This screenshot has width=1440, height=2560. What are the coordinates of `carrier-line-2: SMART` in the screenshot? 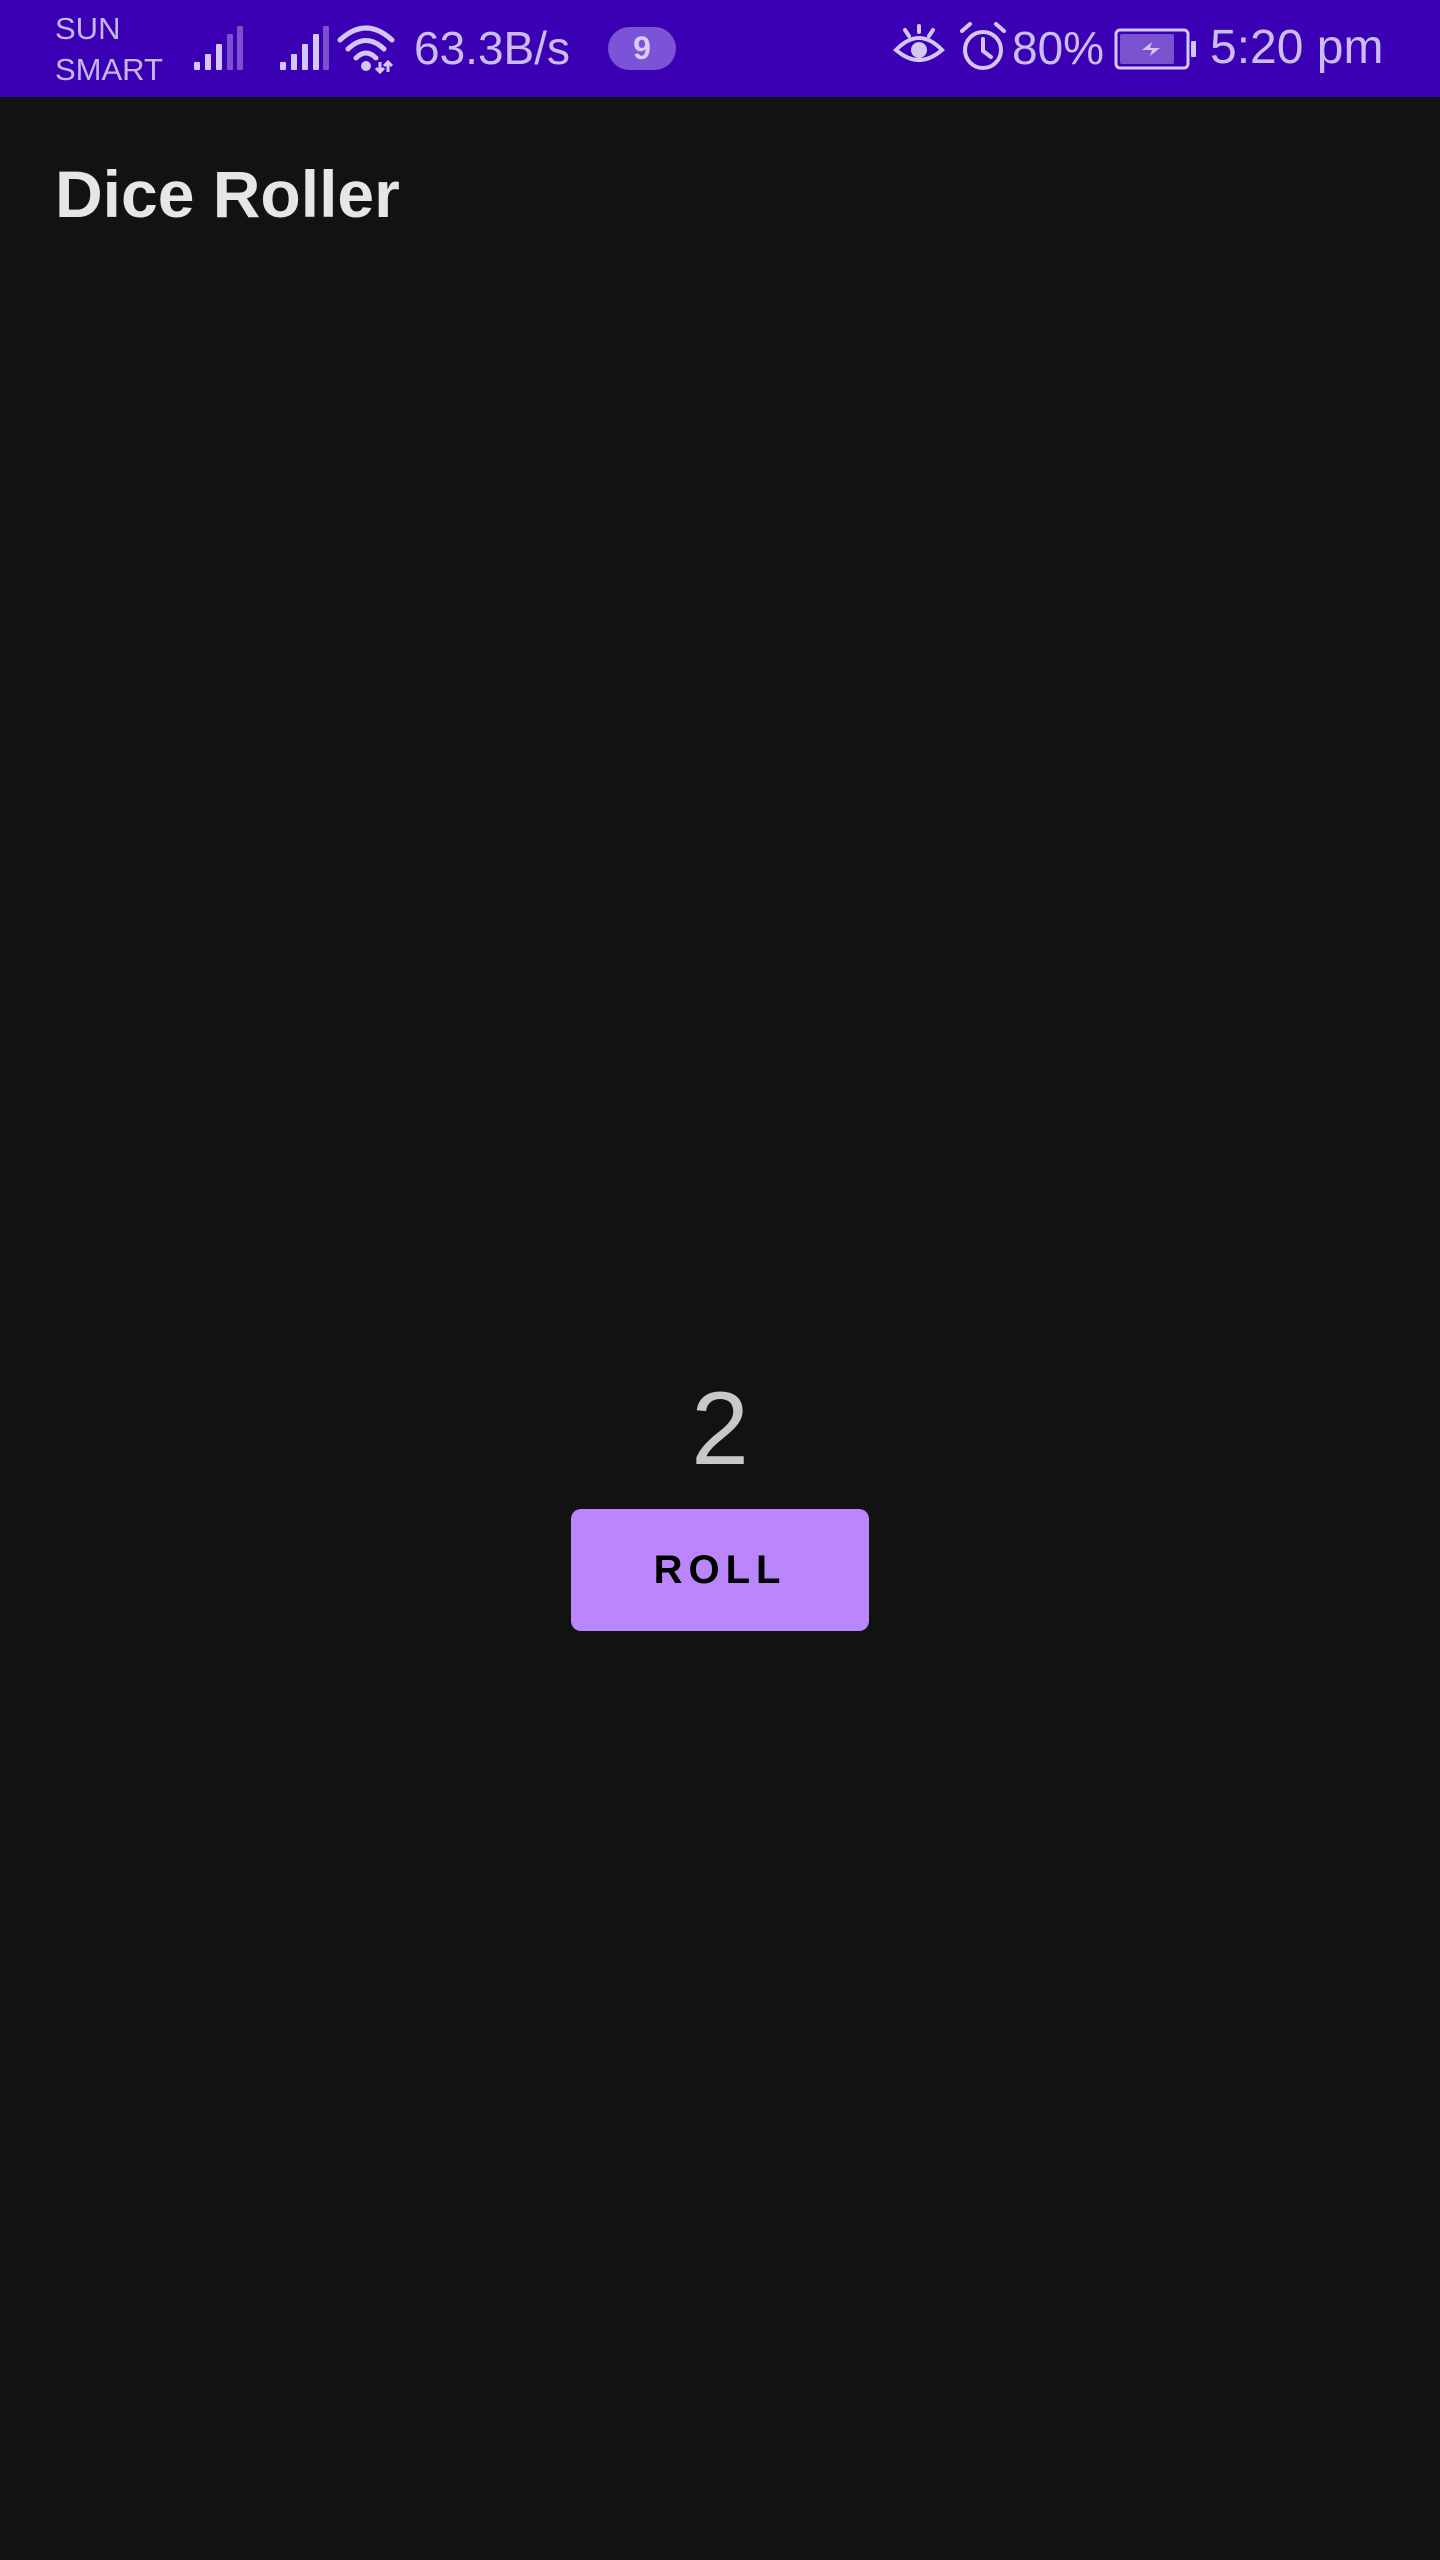 It's located at (109, 69).